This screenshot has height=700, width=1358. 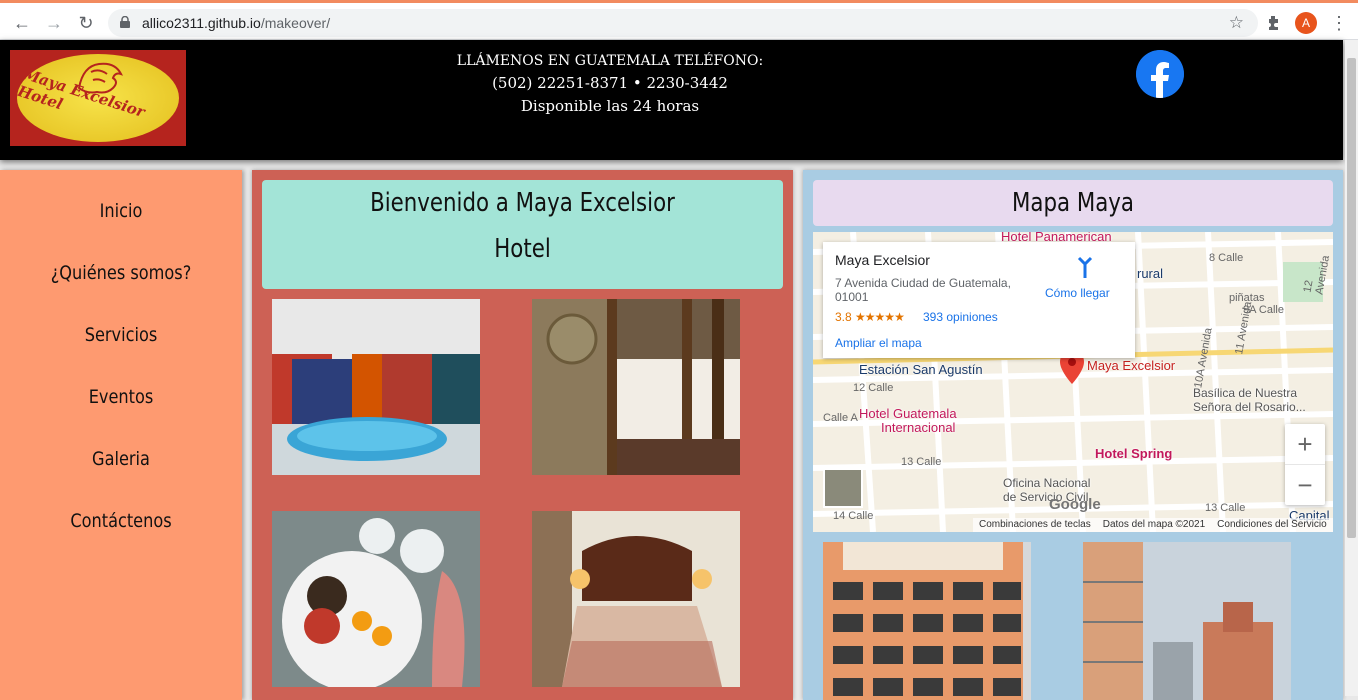 What do you see at coordinates (1339, 23) in the screenshot?
I see `menu-kebab-icon: ⋮` at bounding box center [1339, 23].